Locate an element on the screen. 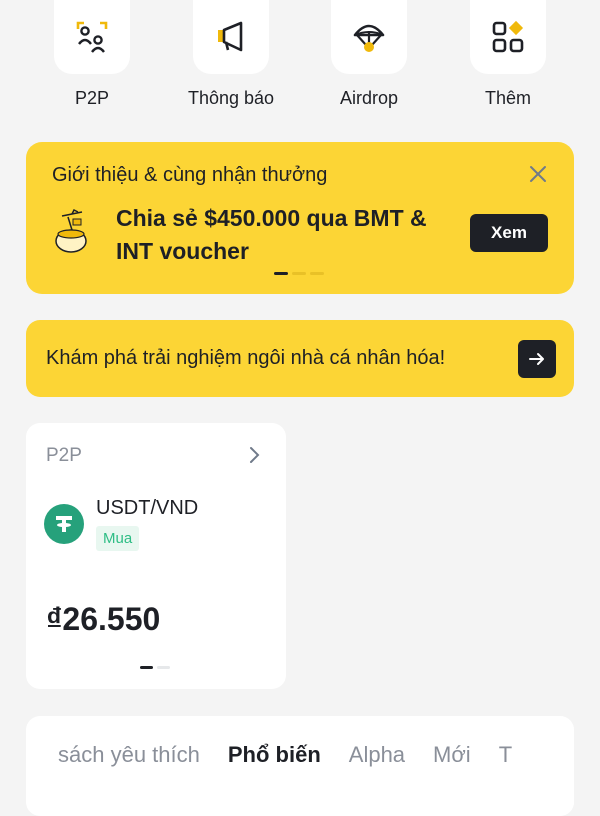 The image size is (600, 816). market-tabs: sách yêu thích Phổ biến Alpha Mới T is located at coordinates (285, 755).